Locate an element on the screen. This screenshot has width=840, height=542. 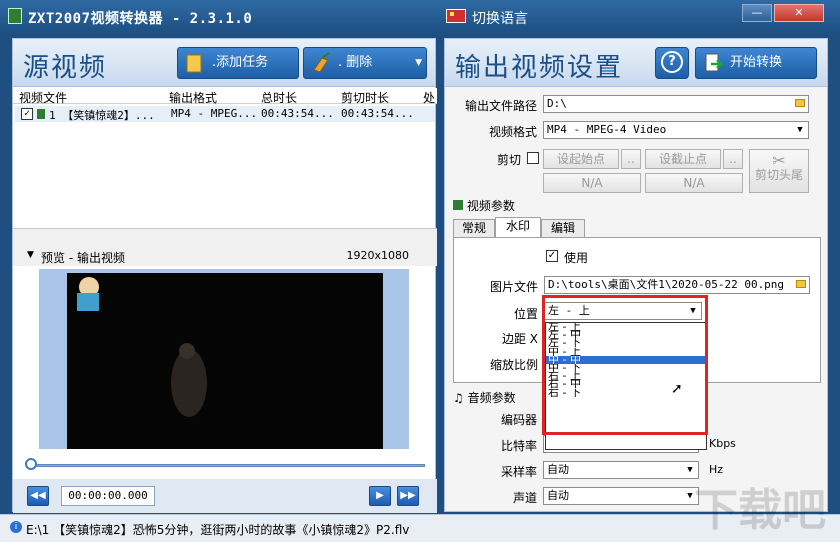
title-bar: ZXT2007视频转换器 - 2.3.1.0 切换语言 — ✕ is located at coordinates (420, 17).